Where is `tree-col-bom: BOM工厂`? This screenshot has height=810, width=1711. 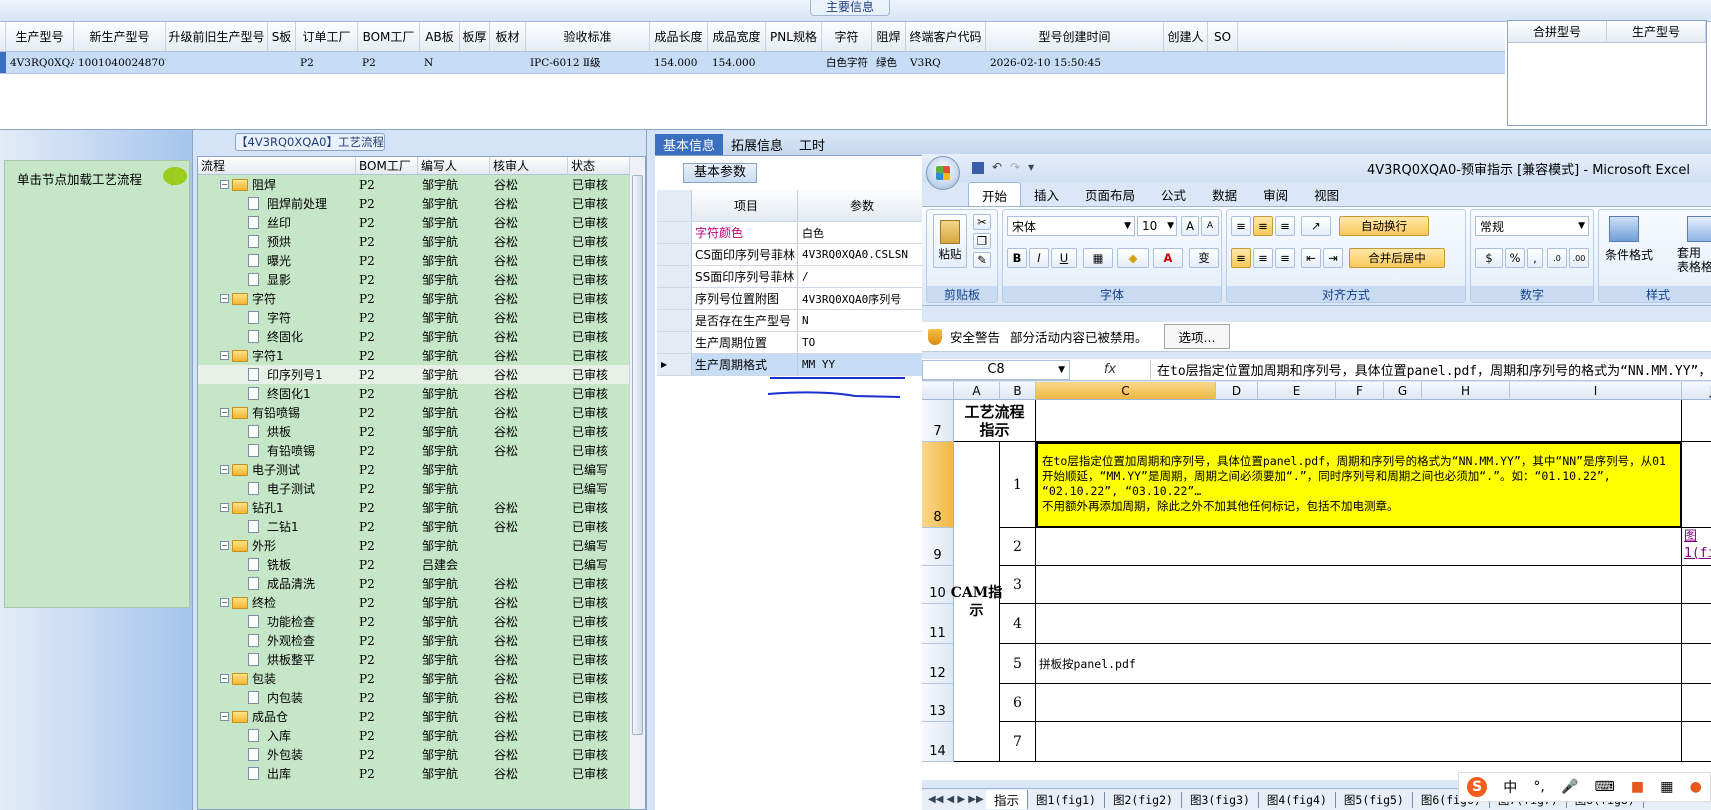 tree-col-bom: BOM工厂 is located at coordinates (387, 165).